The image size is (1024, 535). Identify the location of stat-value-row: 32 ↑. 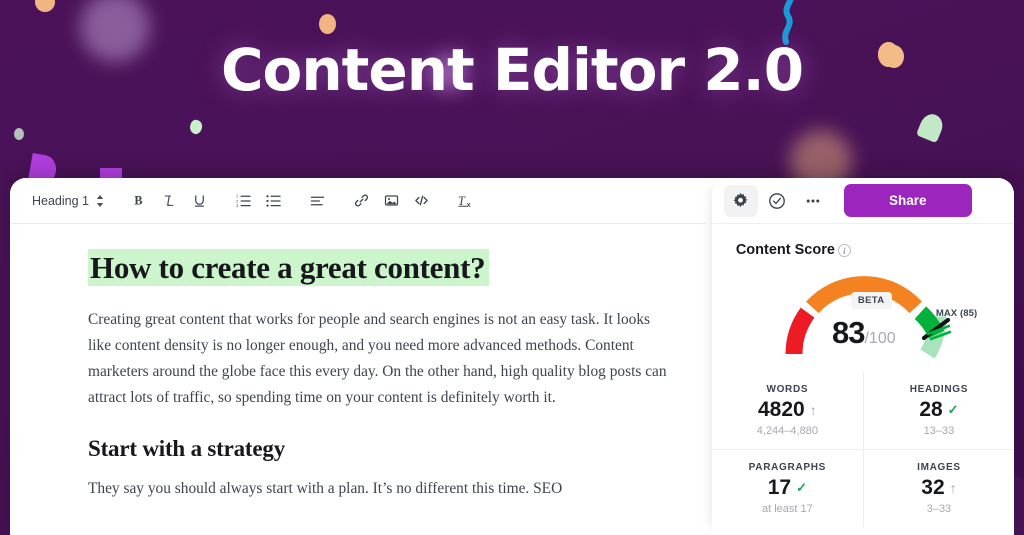
(939, 487).